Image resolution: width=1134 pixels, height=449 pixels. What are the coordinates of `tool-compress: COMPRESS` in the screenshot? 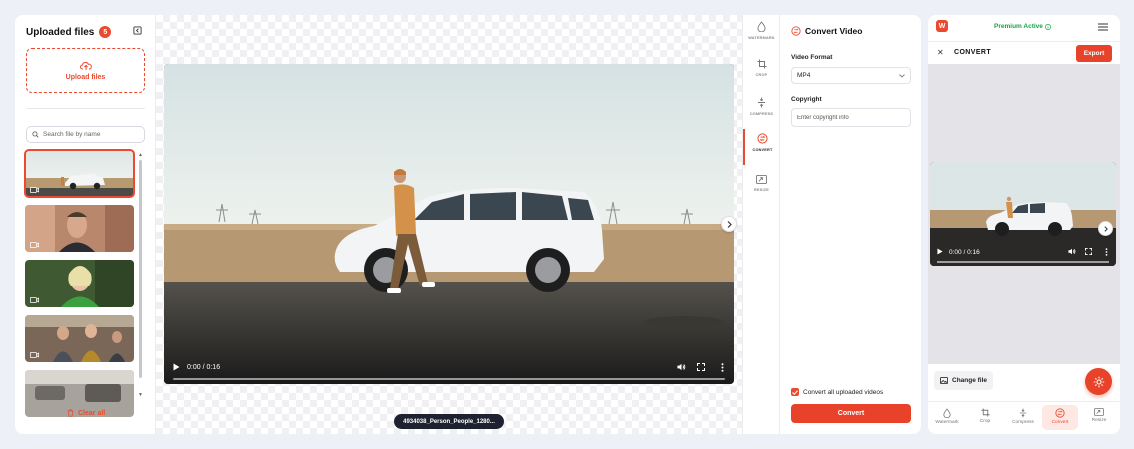 It's located at (761, 110).